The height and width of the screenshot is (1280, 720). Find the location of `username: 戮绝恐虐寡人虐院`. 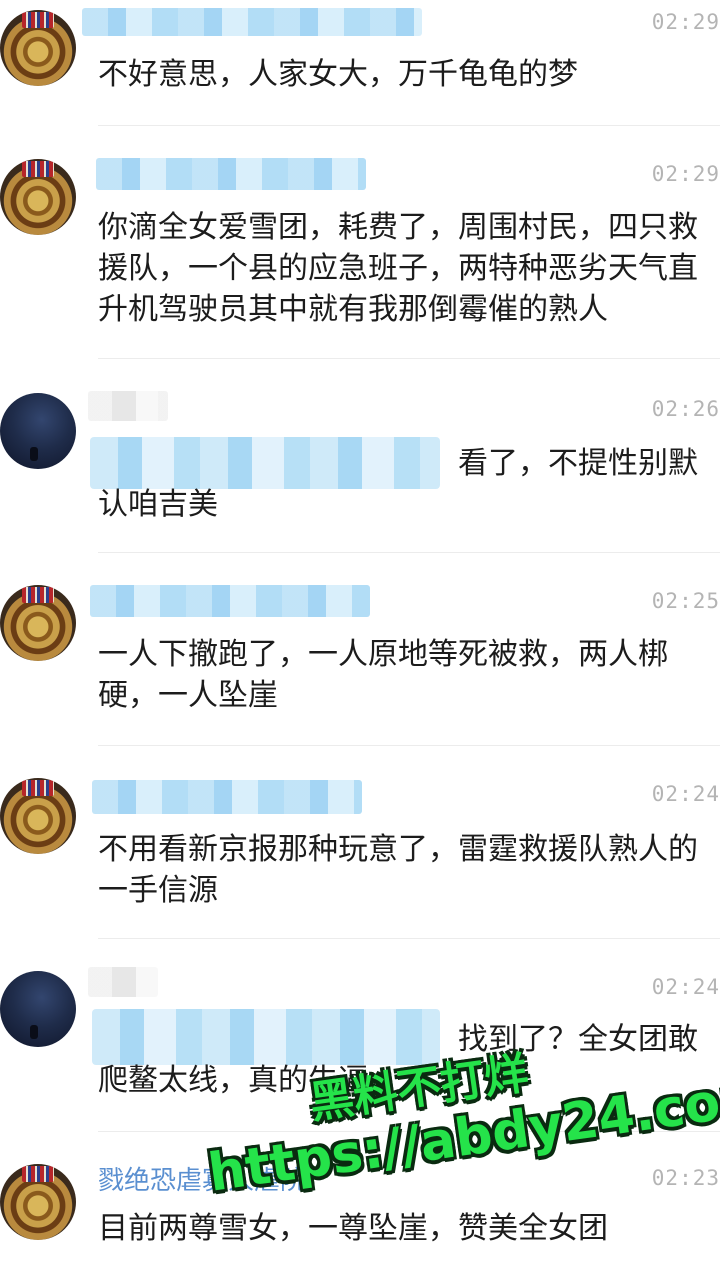

username: 戮绝恐虐寡人虐院 is located at coordinates (202, 1178).